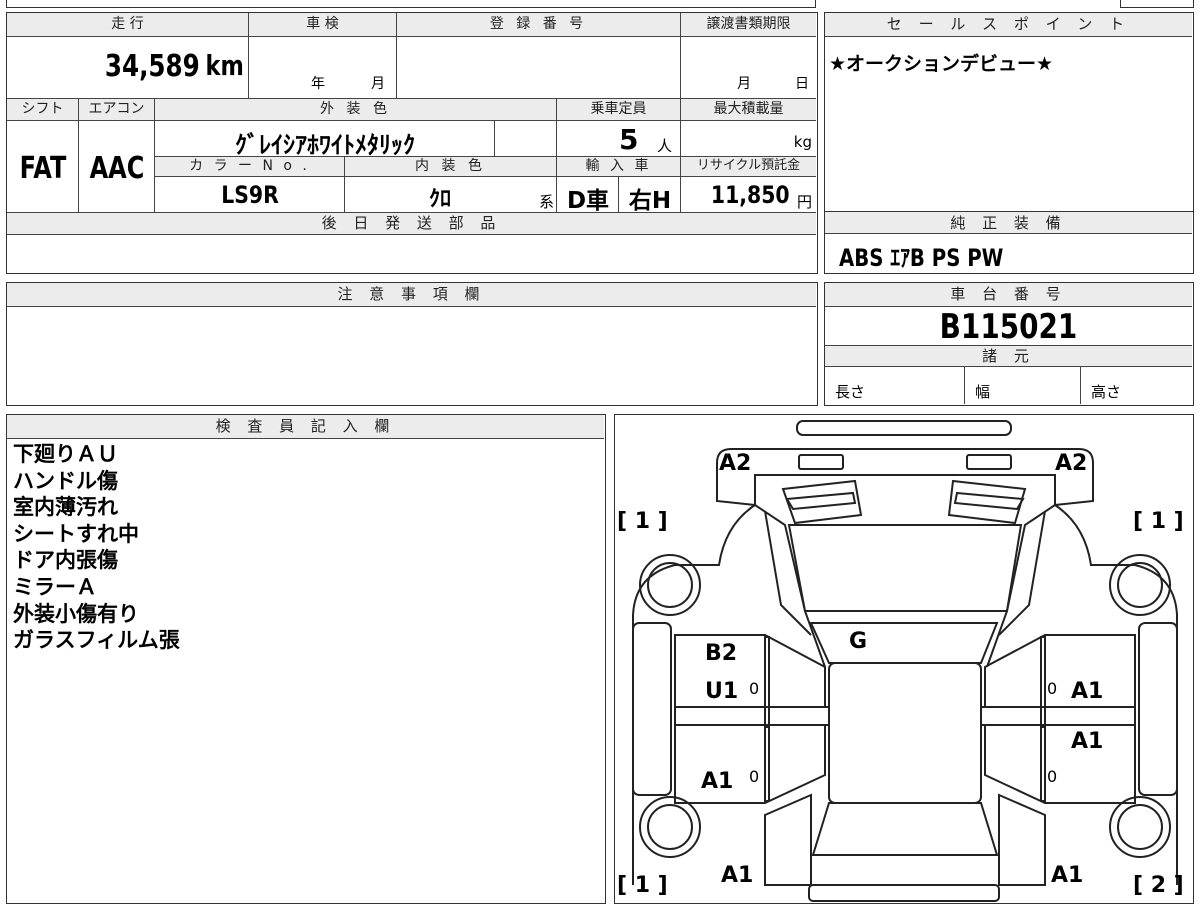 This screenshot has height=904, width=1200. I want to click on quarter-rear-right, so click(1022, 839).